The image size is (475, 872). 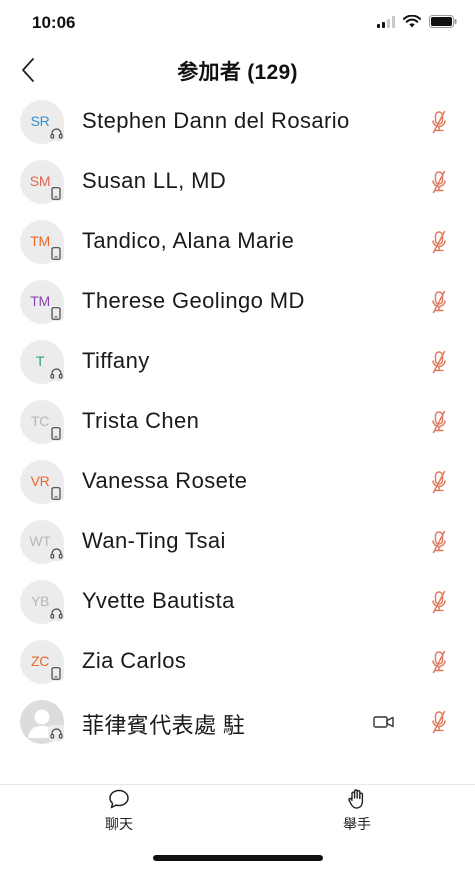 What do you see at coordinates (40, 481) in the screenshot?
I see `avatar-initials: VR` at bounding box center [40, 481].